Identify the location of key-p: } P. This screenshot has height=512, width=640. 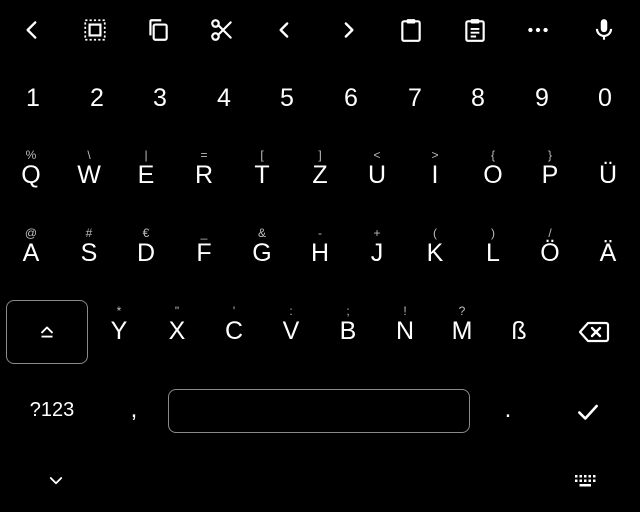
(550, 175).